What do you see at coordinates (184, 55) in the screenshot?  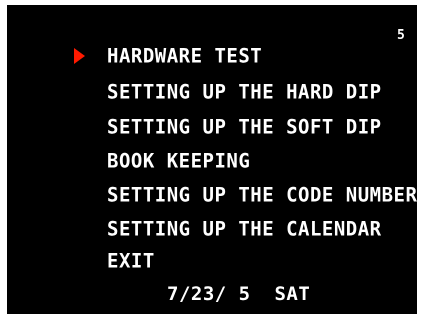 I see `menu-item-hardware-test: HARDWARE TEST` at bounding box center [184, 55].